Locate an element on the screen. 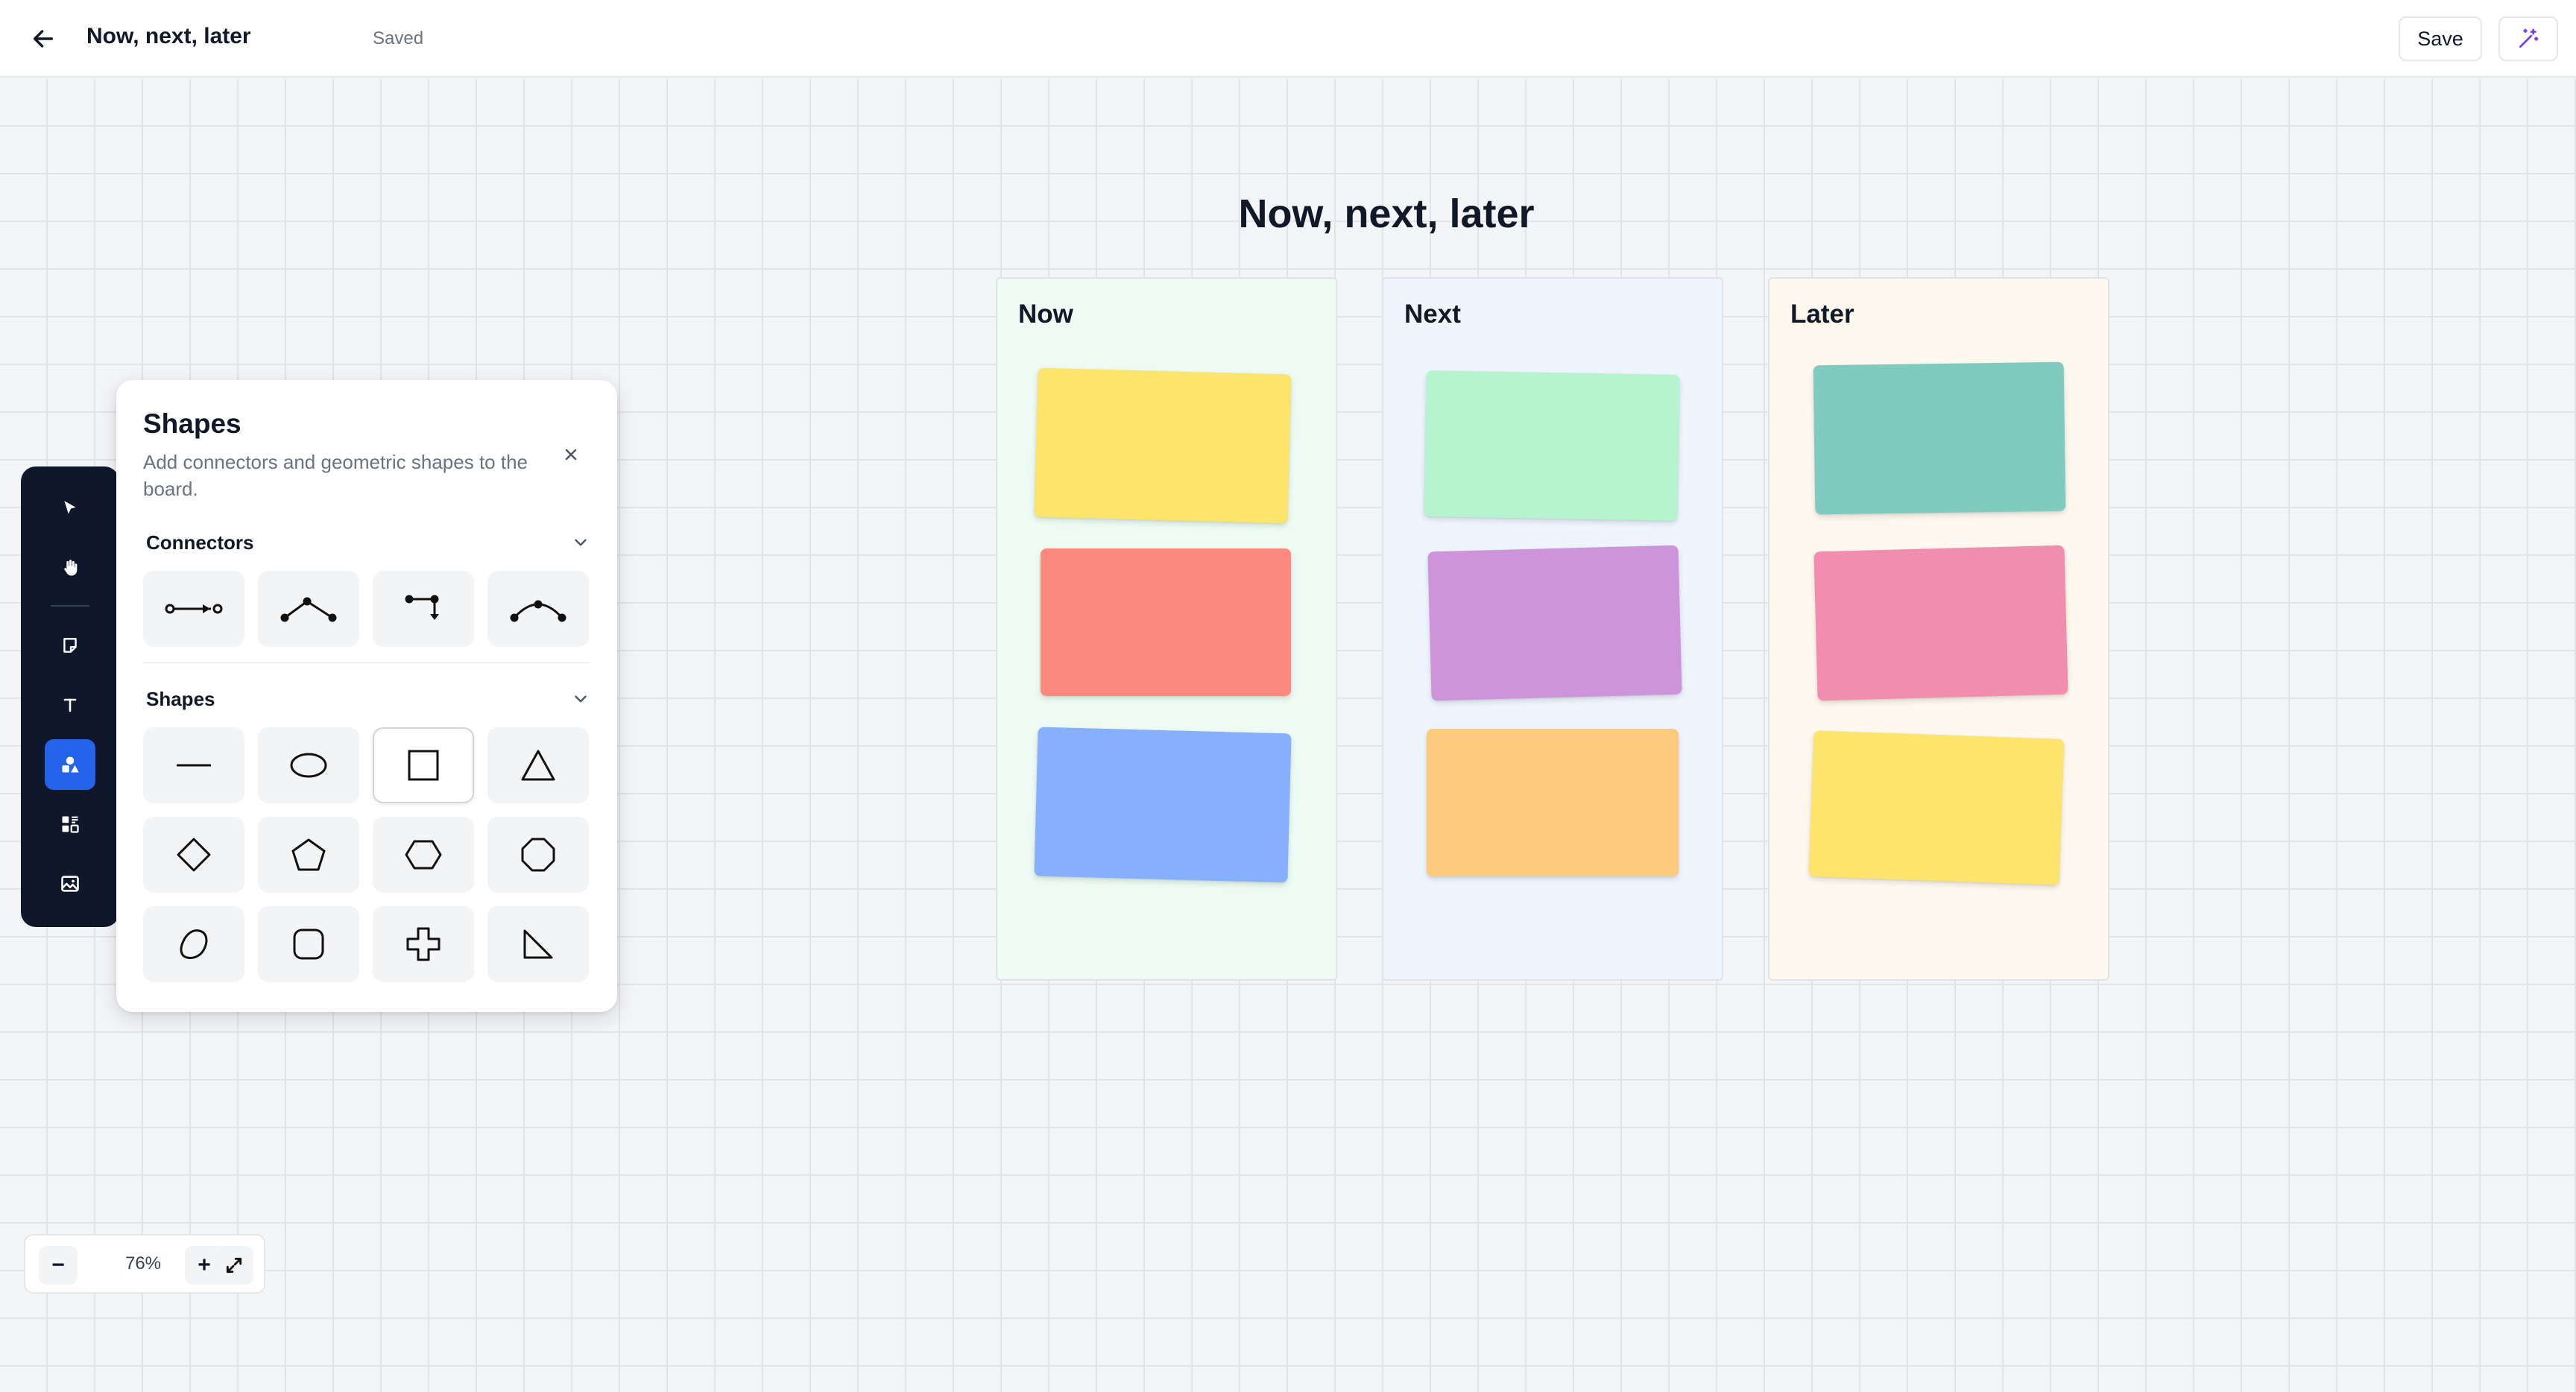 This screenshot has height=1392, width=2576. diamond-shape-icon is located at coordinates (194, 855).